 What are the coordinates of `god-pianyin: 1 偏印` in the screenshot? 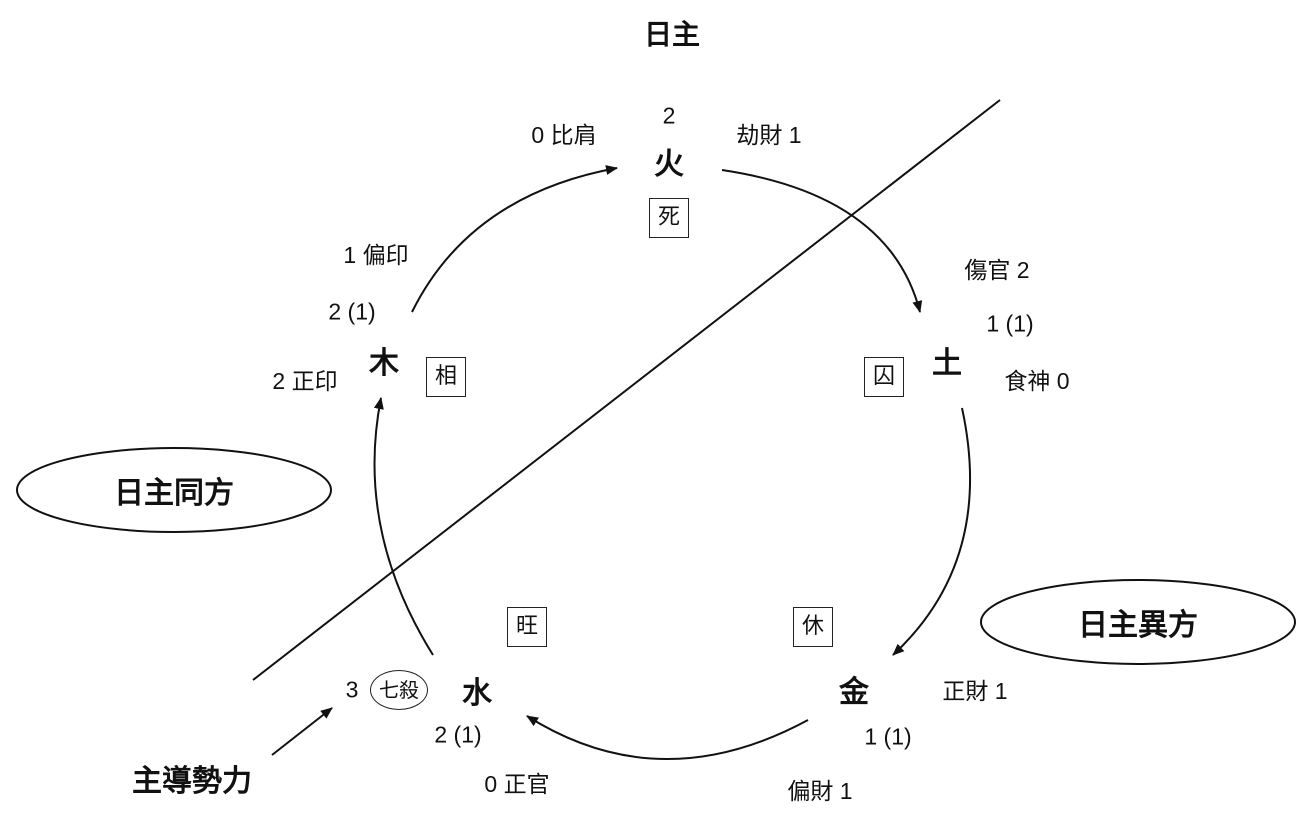 It's located at (376, 255).